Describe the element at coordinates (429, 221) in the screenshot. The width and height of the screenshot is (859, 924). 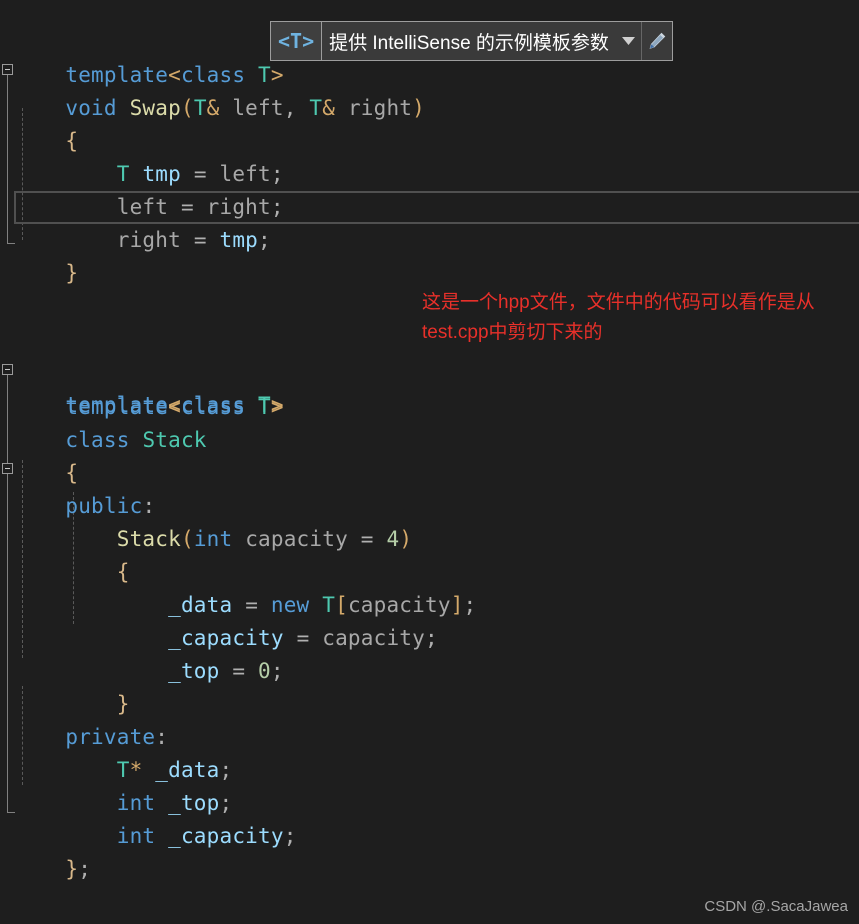
I see `code-line-current: right = tmp;` at that location.